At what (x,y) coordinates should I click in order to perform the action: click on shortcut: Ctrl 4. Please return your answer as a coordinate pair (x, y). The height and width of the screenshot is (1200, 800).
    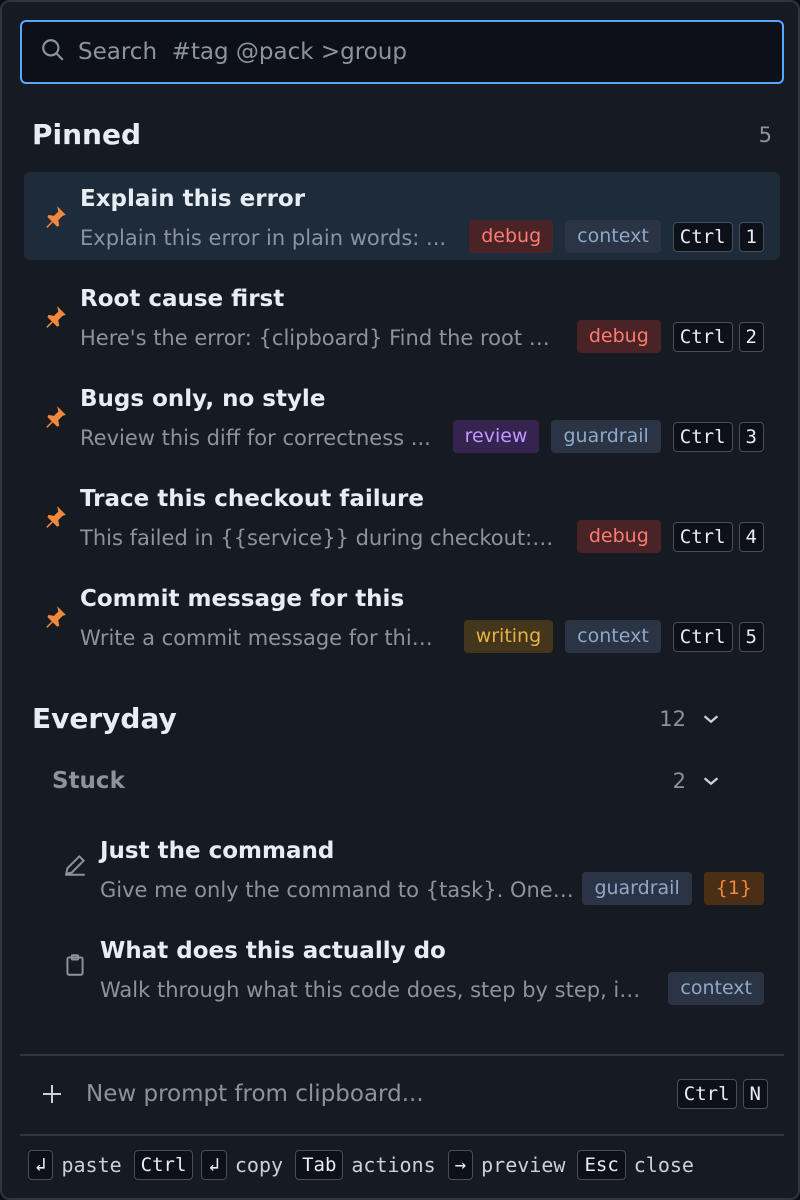
    Looking at the image, I should click on (718, 536).